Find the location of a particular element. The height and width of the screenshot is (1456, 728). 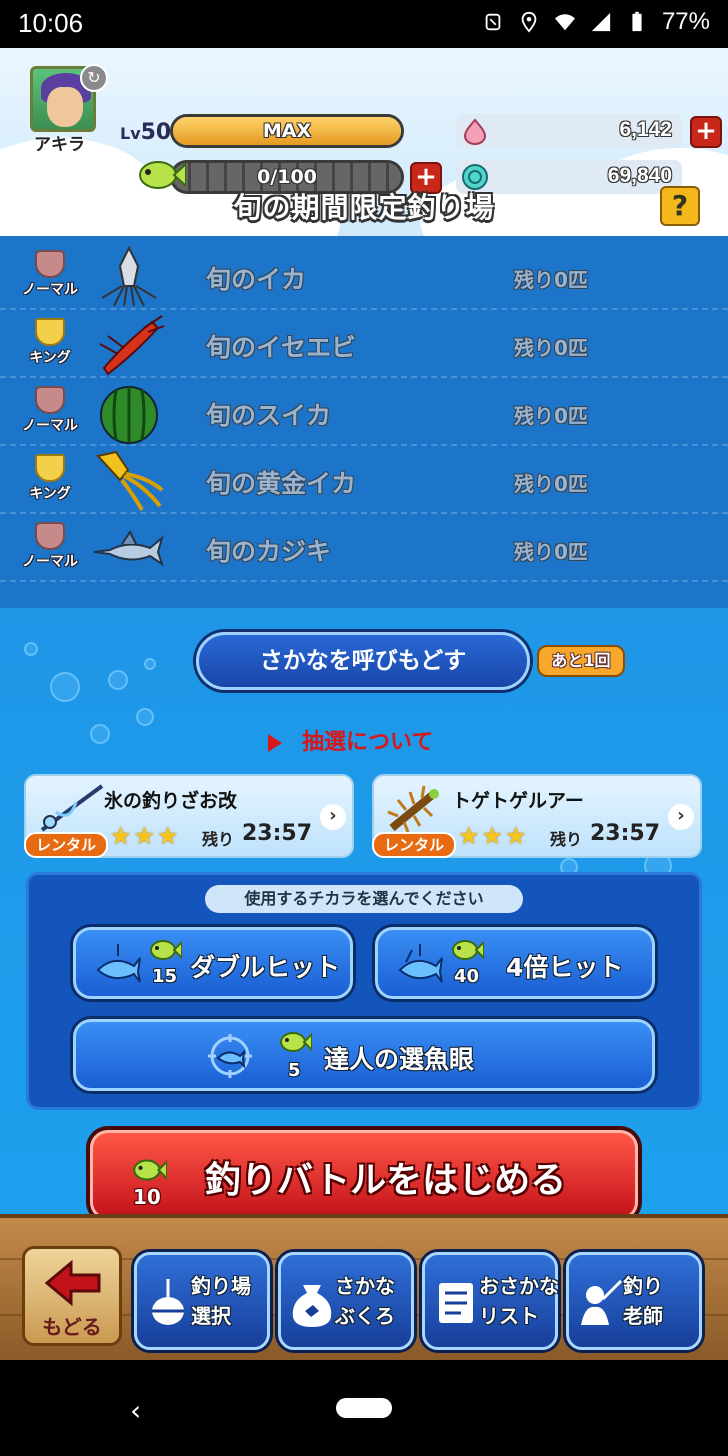

exp-bar: MAX is located at coordinates (287, 131).